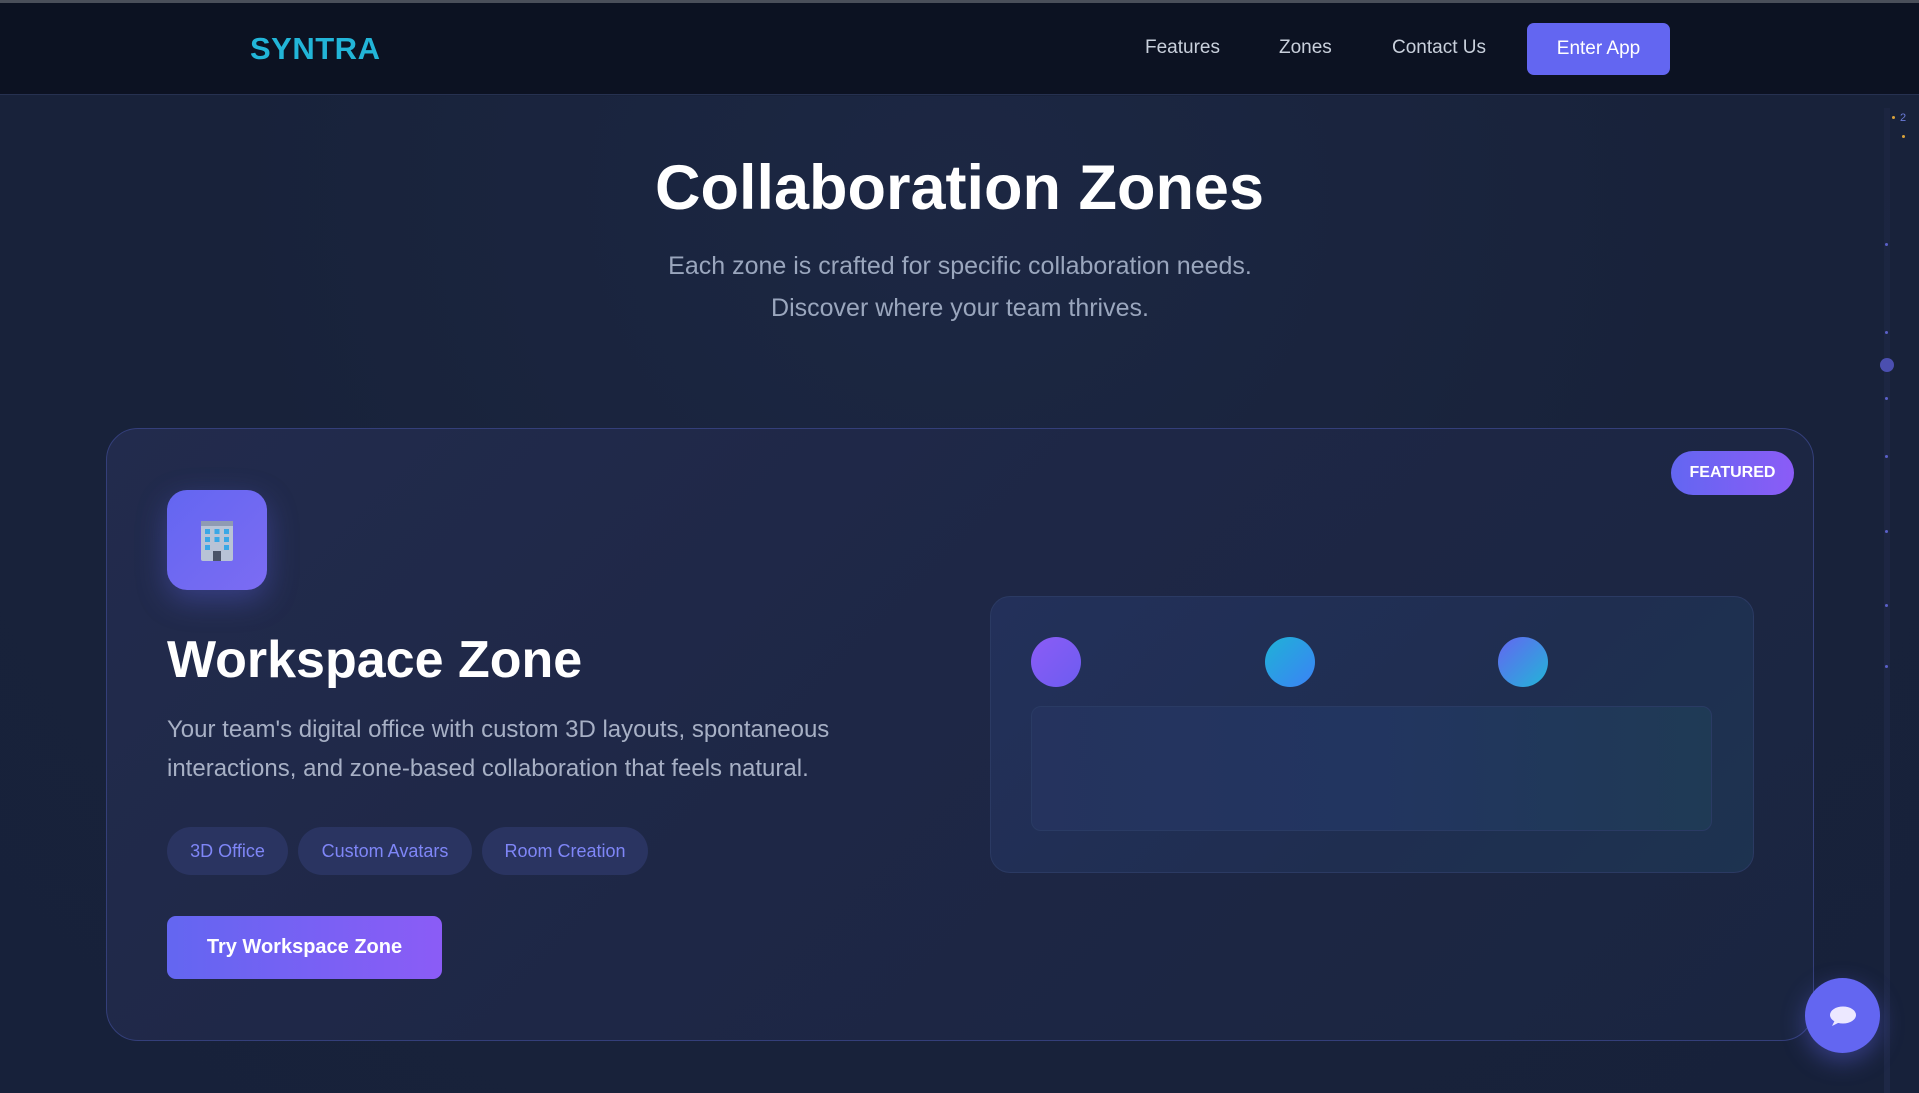 The height and width of the screenshot is (1093, 1919). I want to click on brand-logo: SYNTRA, so click(315, 49).